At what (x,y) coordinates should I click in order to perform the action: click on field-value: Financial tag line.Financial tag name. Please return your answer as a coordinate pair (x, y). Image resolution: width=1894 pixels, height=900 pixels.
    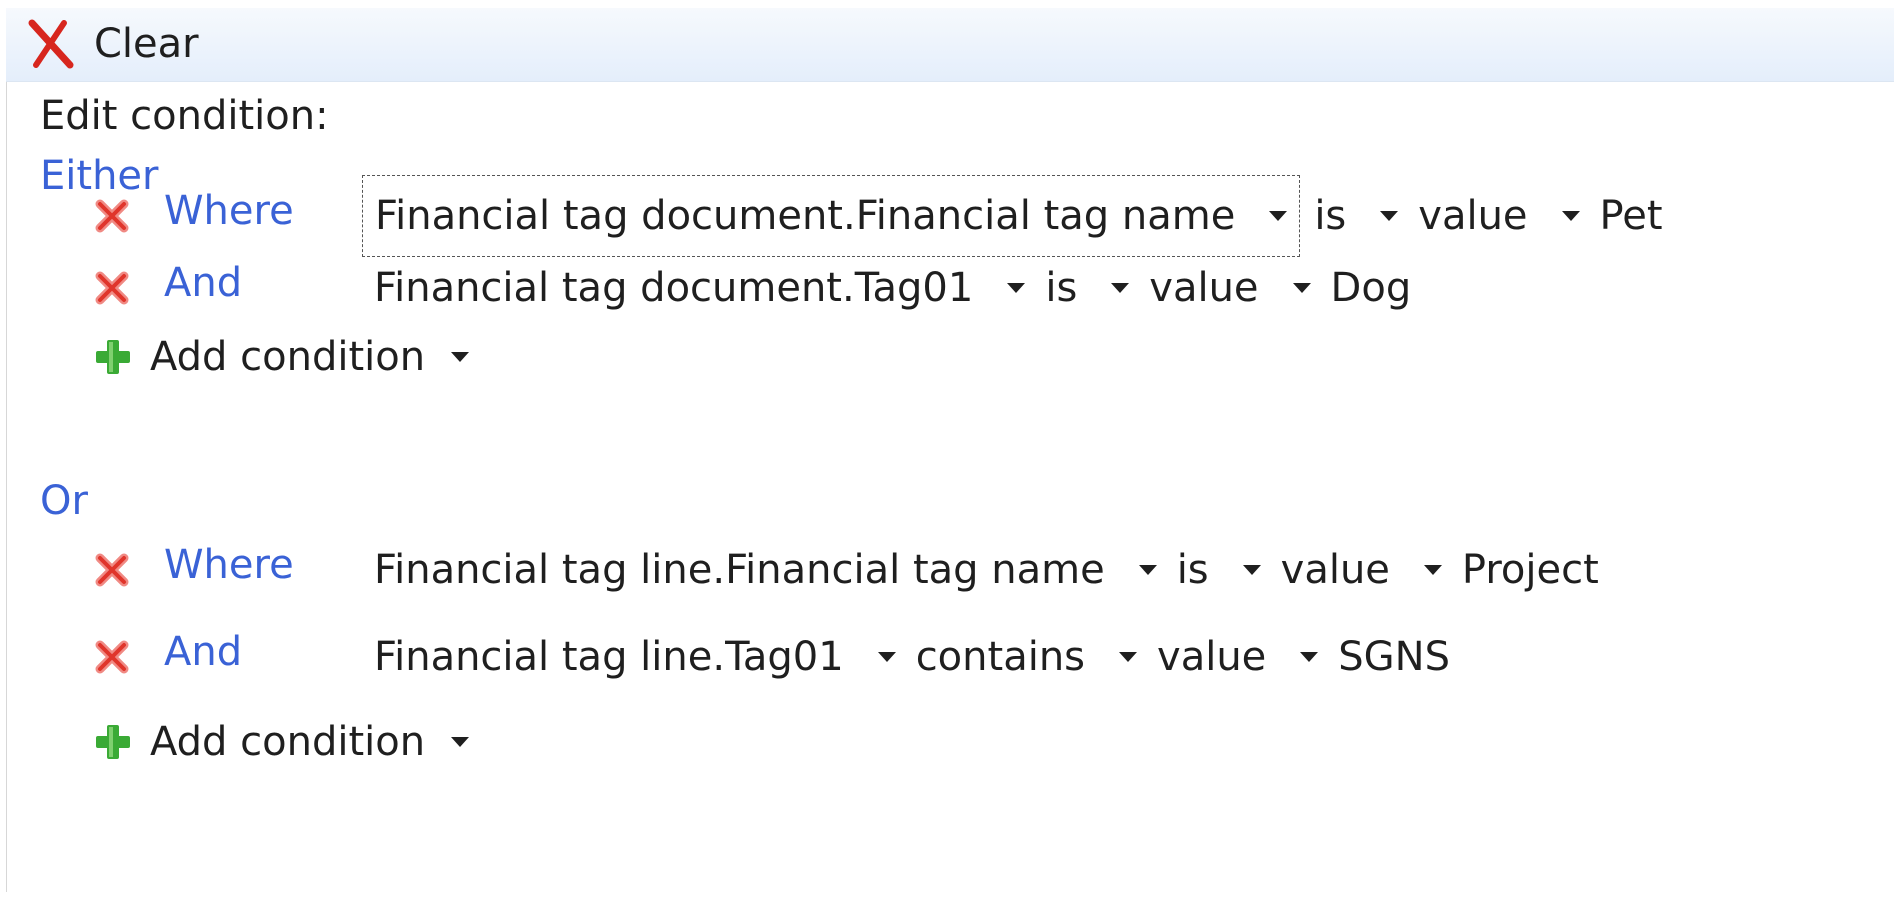
    Looking at the image, I should click on (739, 570).